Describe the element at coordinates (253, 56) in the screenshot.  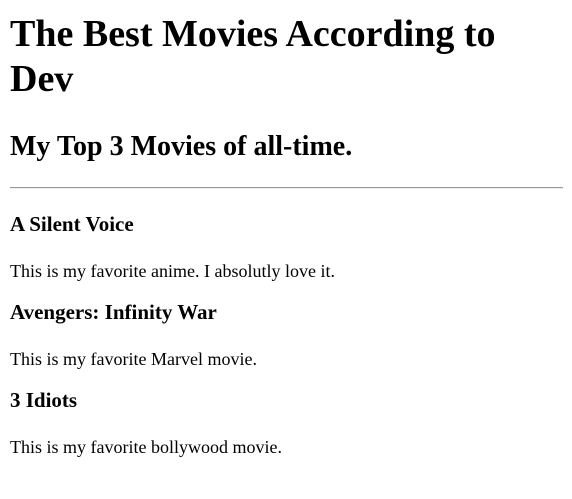
I see `page-title: The Best Movies According to Dev` at that location.